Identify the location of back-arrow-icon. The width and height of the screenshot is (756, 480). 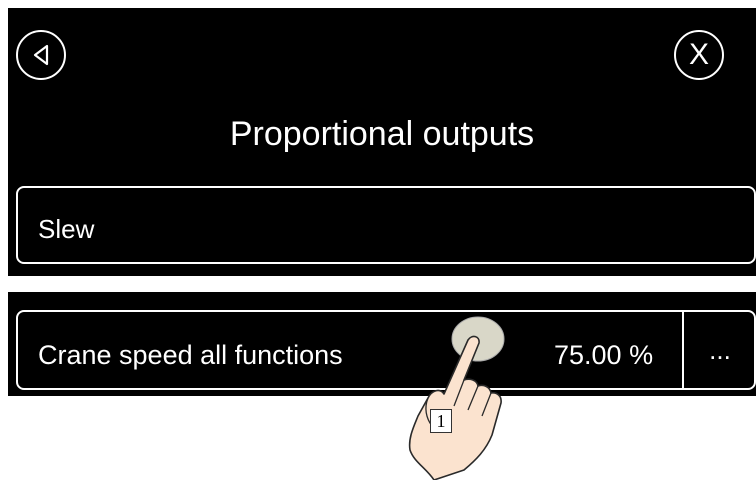
(41, 55).